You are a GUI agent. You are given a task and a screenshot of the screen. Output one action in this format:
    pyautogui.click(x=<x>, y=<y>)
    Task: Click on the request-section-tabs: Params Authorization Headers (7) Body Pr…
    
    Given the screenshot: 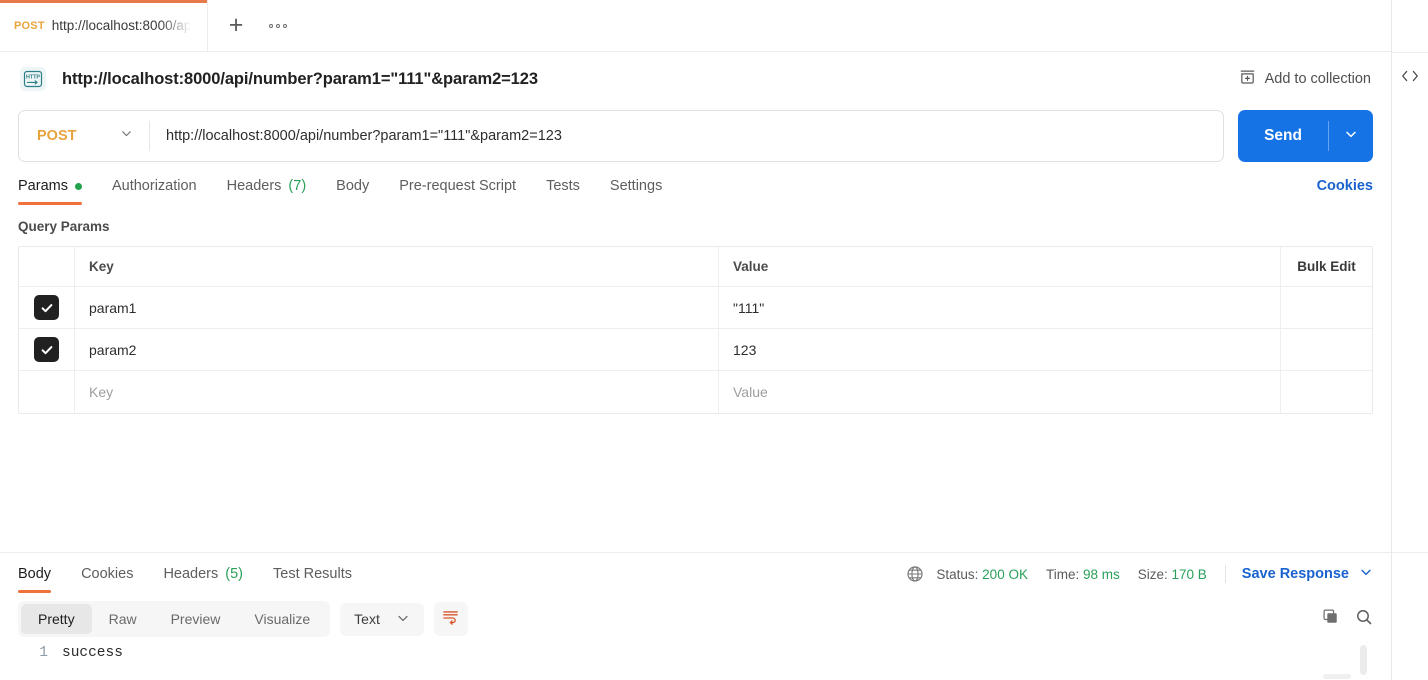 What is the action you would take?
    pyautogui.click(x=695, y=191)
    